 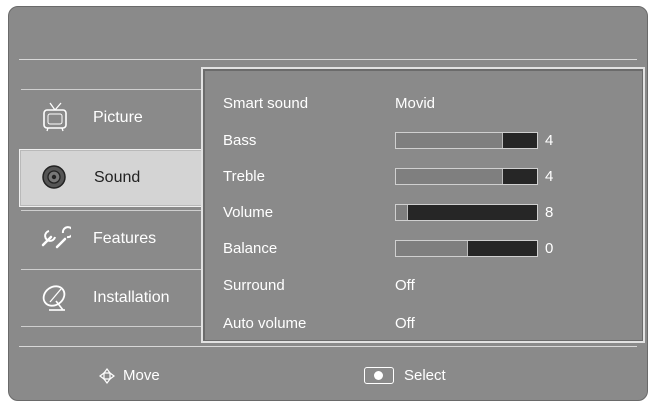 I want to click on setting-balance: Balance 0, so click(x=423, y=250).